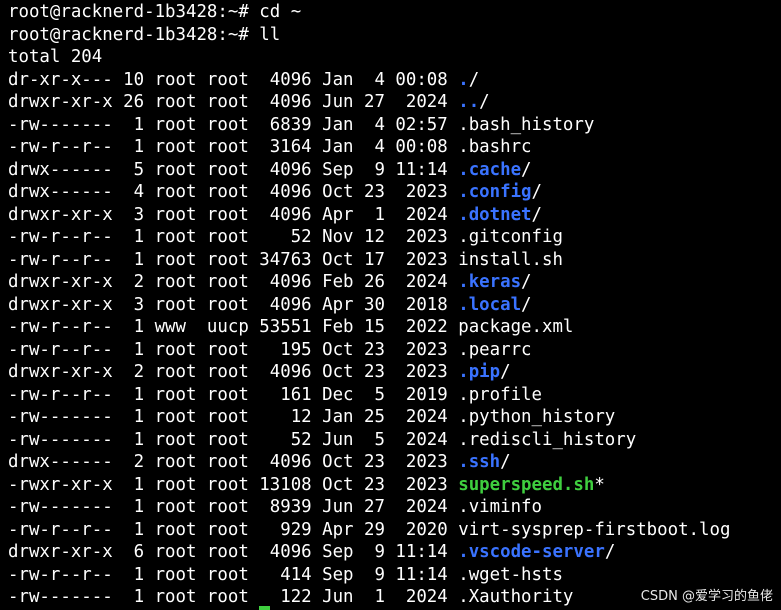  I want to click on directory-name: .local, so click(490, 304).